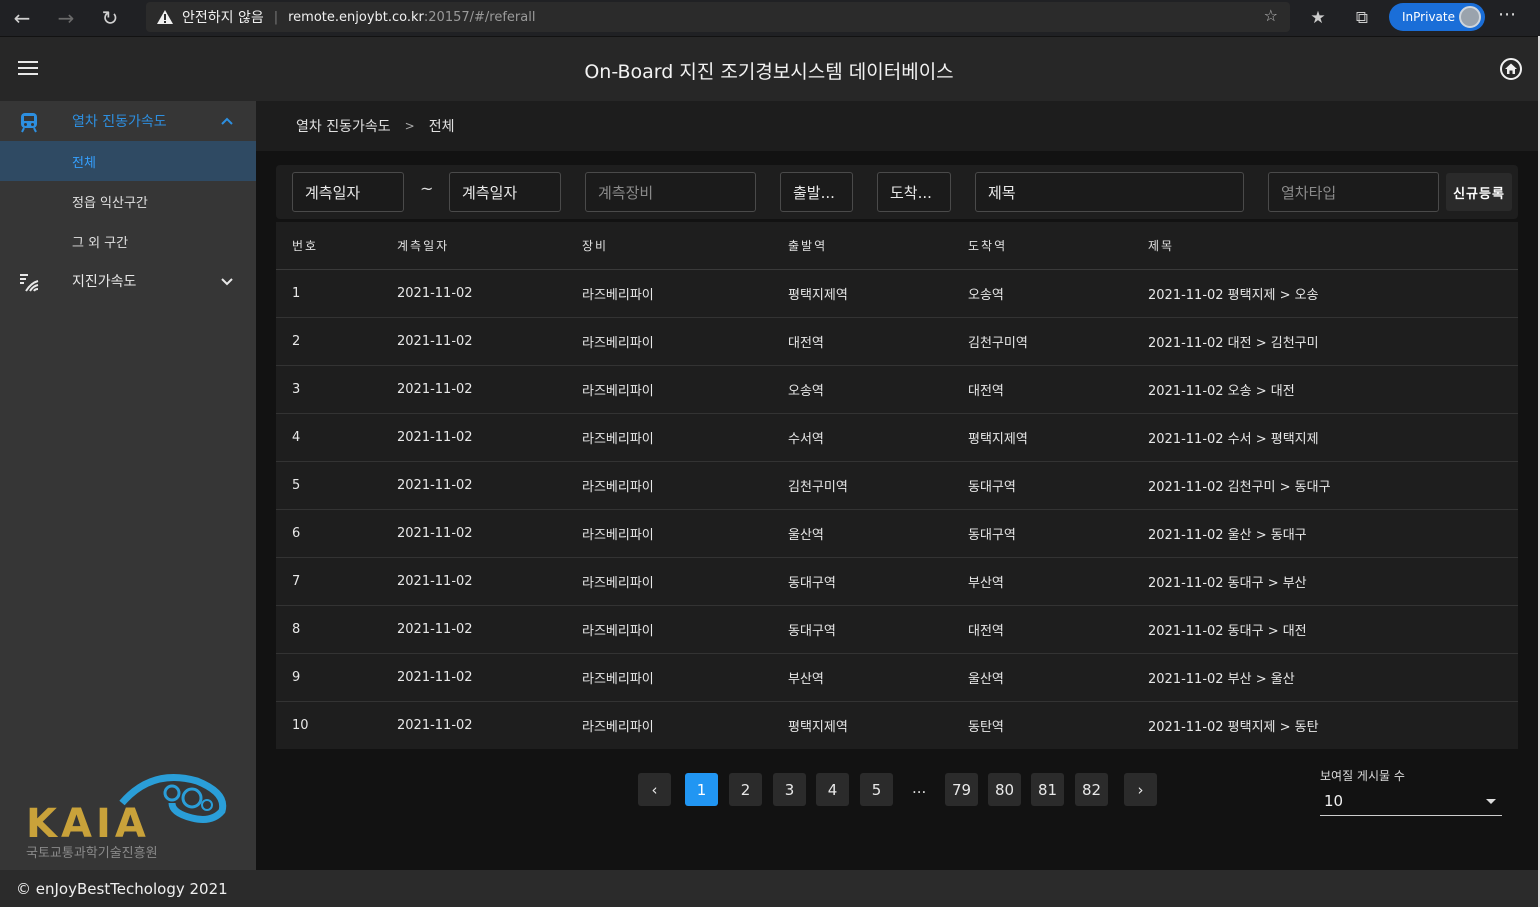  I want to click on sidebar-item-label: 그 외 구간, so click(100, 243).